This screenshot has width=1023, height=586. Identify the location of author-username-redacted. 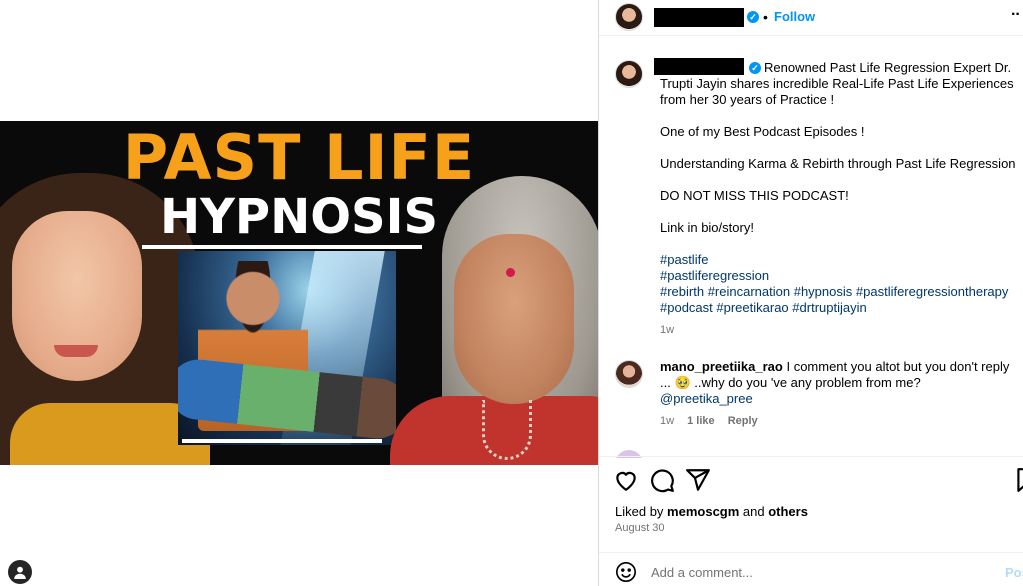
(699, 17).